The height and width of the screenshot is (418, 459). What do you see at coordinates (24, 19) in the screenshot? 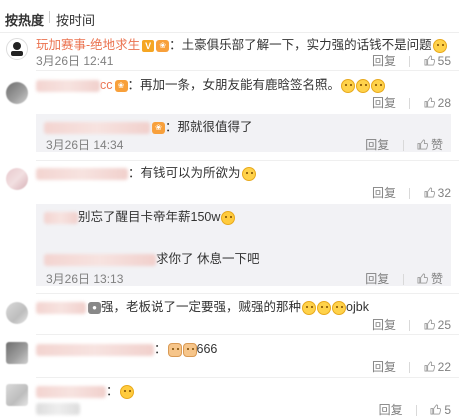
I see `sort-by-hot-tab: 按热度` at bounding box center [24, 19].